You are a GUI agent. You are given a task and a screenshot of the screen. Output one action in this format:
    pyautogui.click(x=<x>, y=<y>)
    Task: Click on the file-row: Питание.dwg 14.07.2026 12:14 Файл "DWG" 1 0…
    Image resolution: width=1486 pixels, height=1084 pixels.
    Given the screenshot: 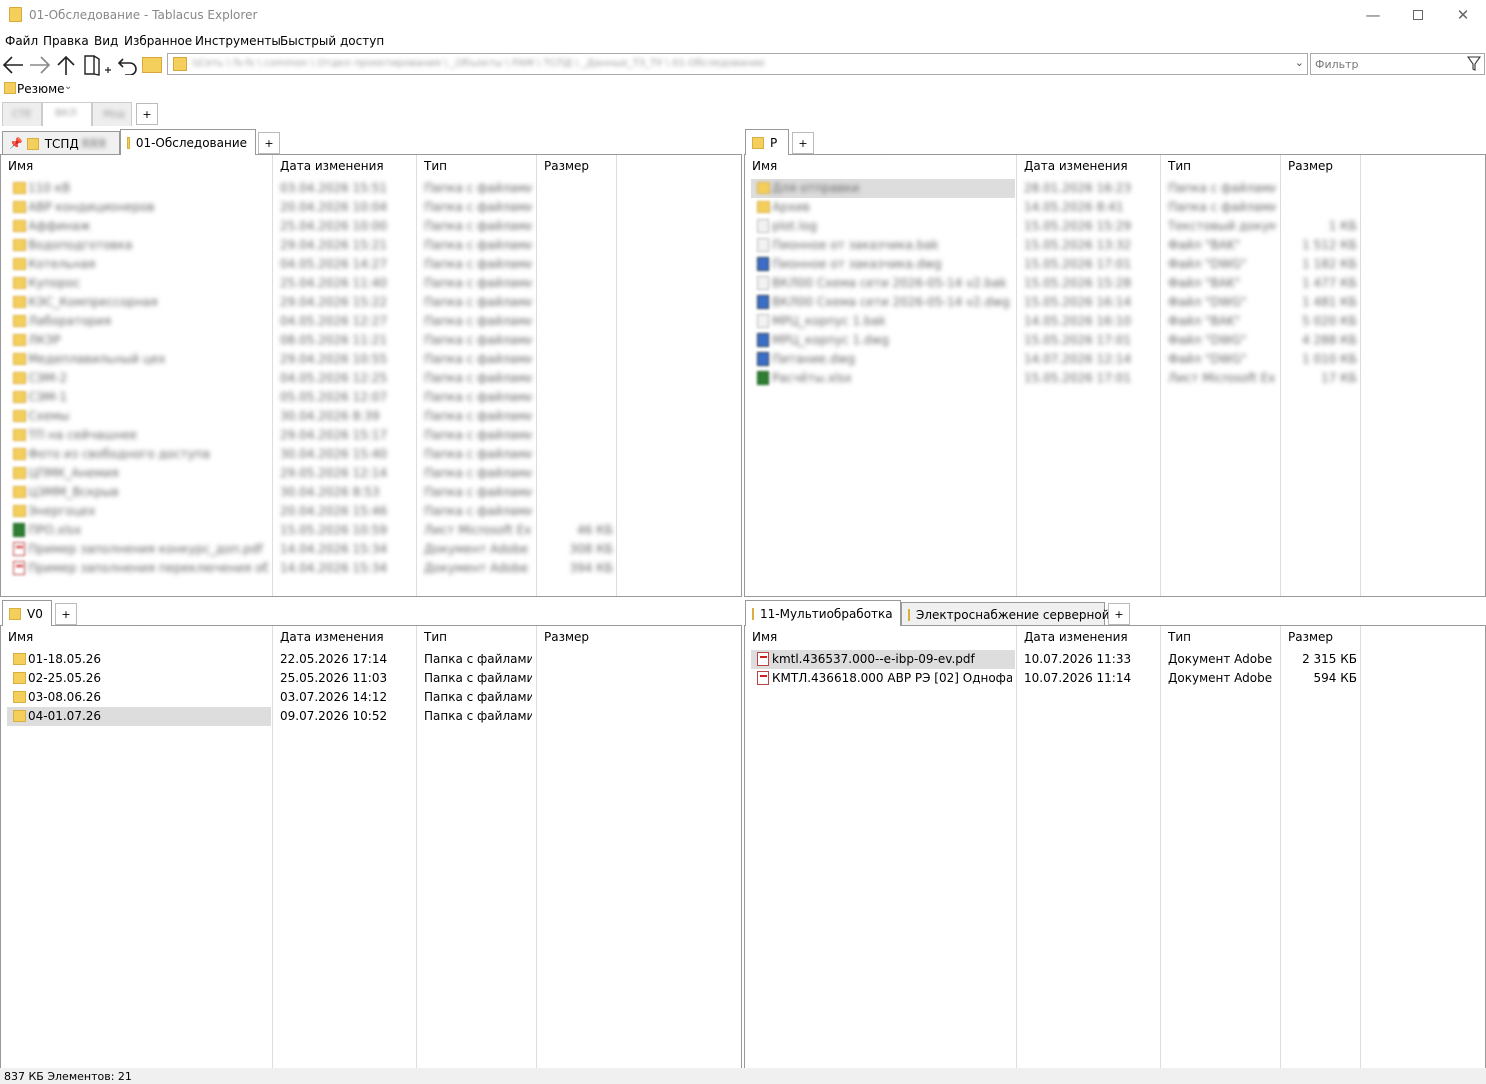 What is the action you would take?
    pyautogui.click(x=1115, y=359)
    